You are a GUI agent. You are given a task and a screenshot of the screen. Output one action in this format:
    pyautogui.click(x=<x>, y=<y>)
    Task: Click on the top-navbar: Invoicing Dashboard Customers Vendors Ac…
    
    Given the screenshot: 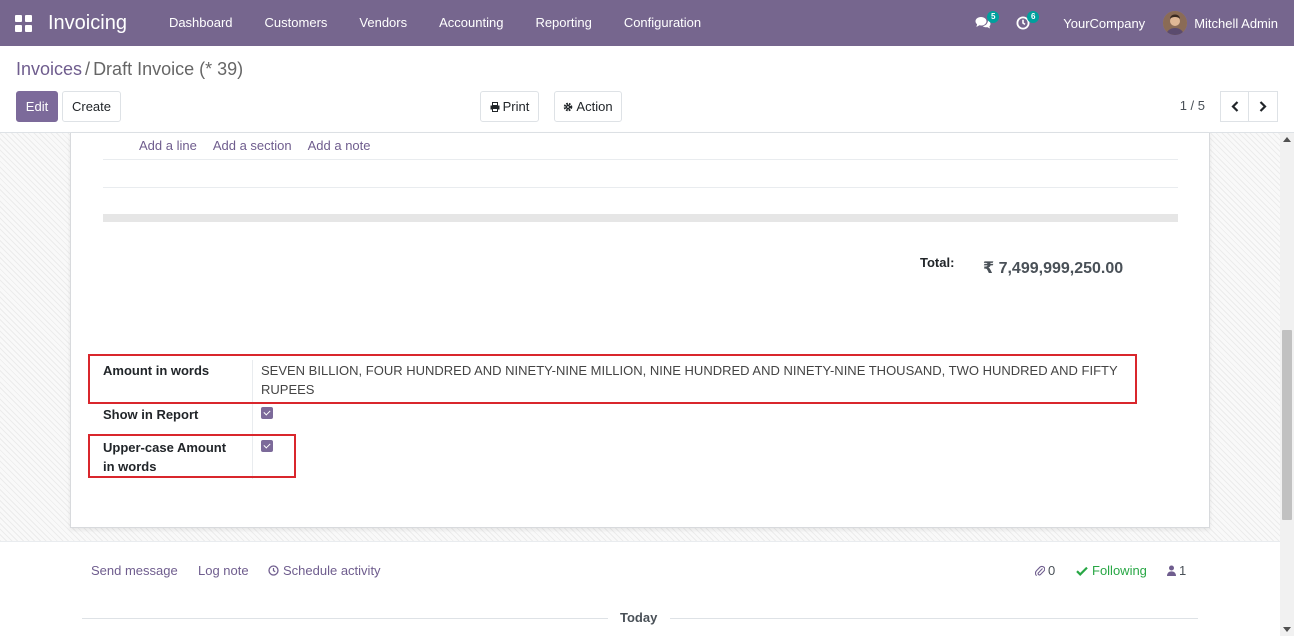 What is the action you would take?
    pyautogui.click(x=647, y=23)
    